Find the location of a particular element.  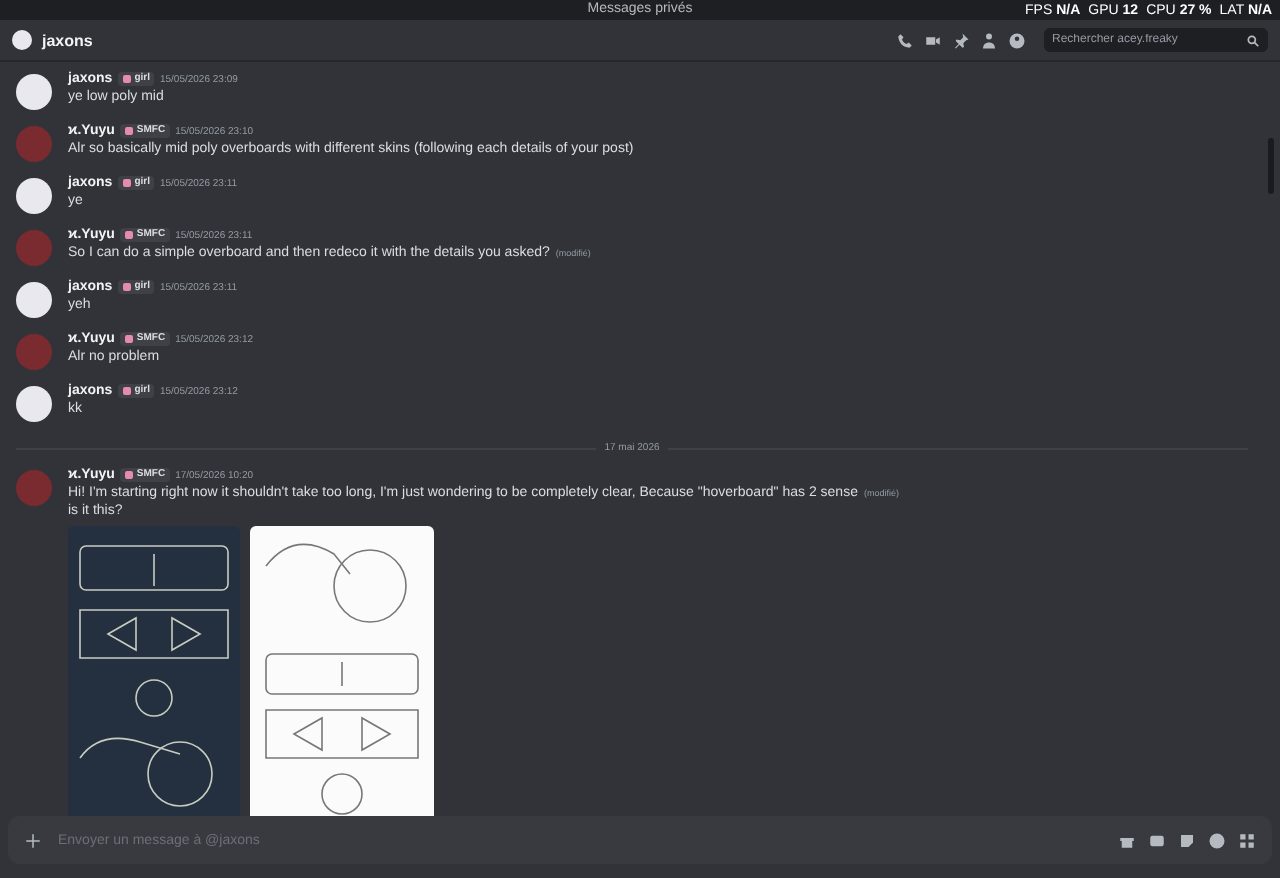

grid-icon is located at coordinates (1247, 840).